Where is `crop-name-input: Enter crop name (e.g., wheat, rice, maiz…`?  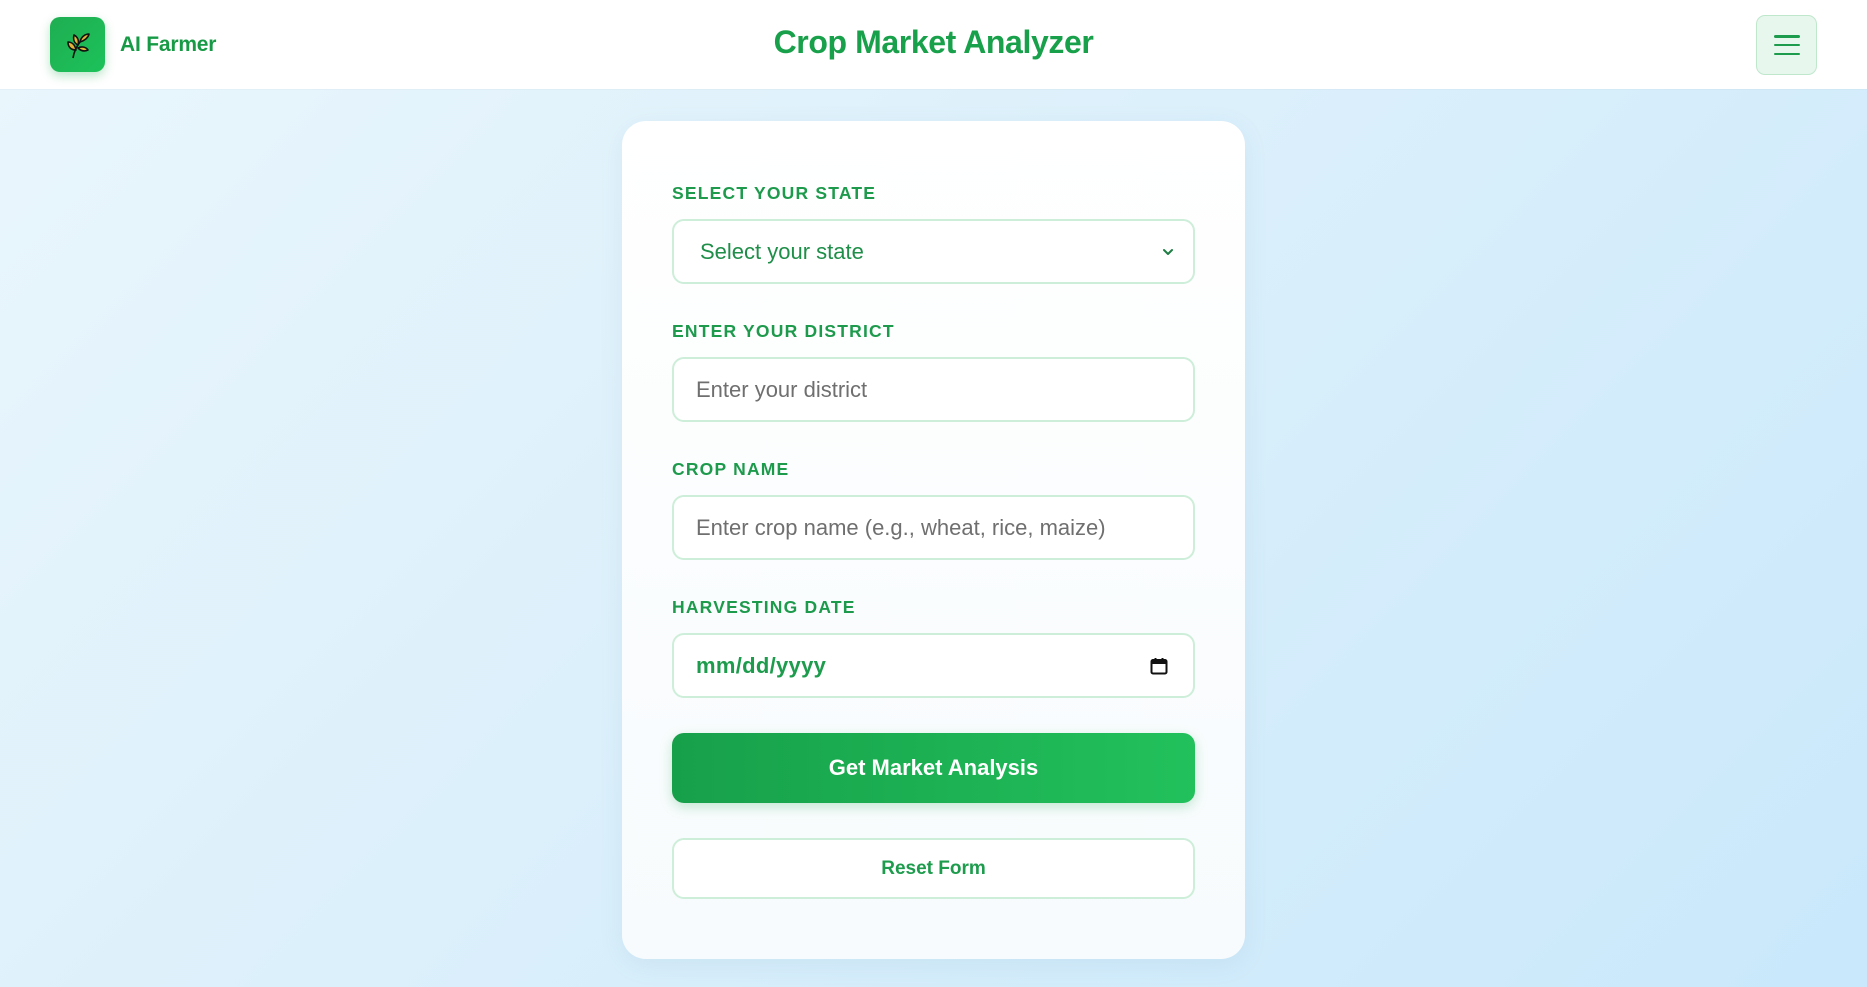 crop-name-input: Enter crop name (e.g., wheat, rice, maiz… is located at coordinates (933, 527).